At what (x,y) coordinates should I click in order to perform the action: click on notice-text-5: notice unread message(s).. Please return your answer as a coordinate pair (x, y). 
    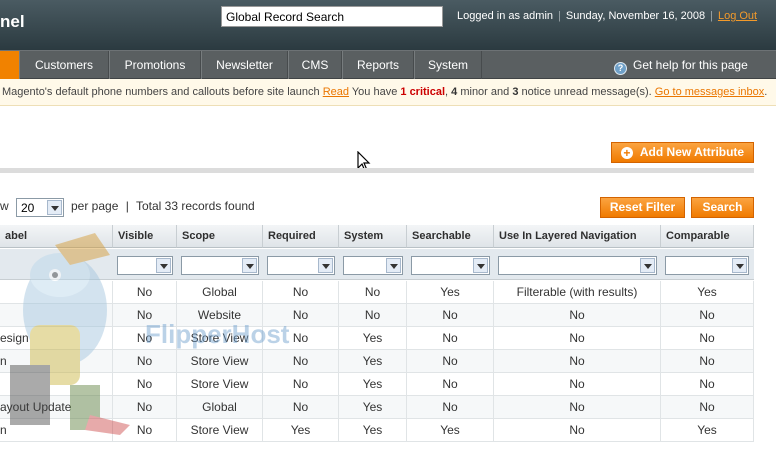
    Looking at the image, I should click on (586, 92).